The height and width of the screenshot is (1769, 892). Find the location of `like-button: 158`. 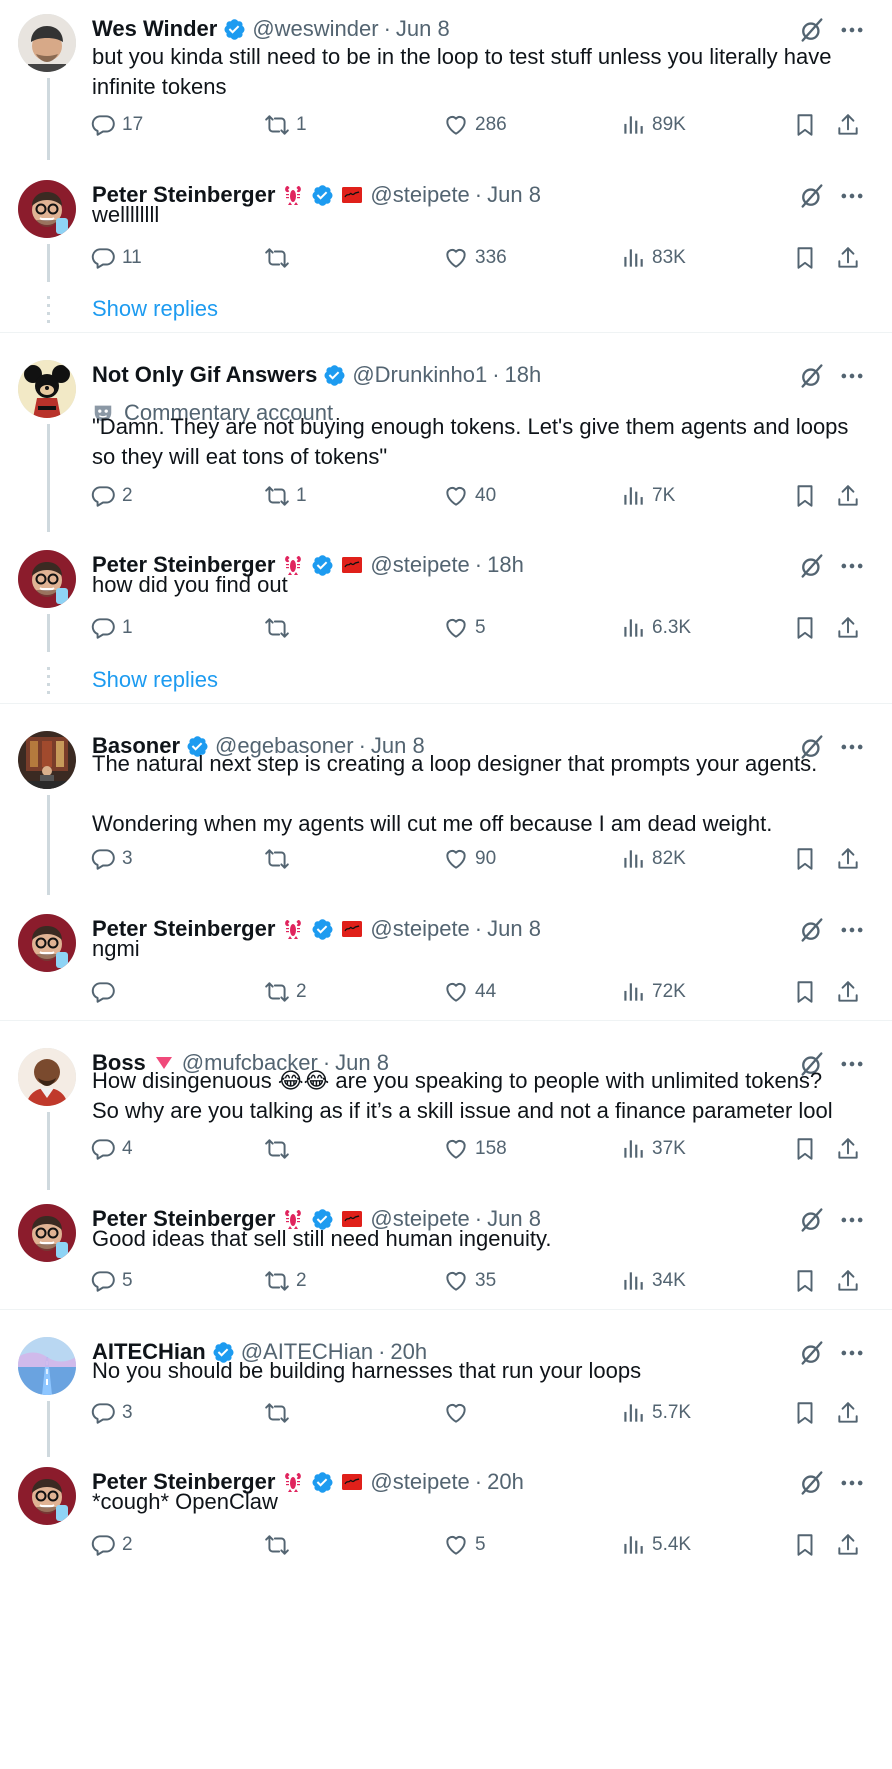

like-button: 158 is located at coordinates (475, 1149).